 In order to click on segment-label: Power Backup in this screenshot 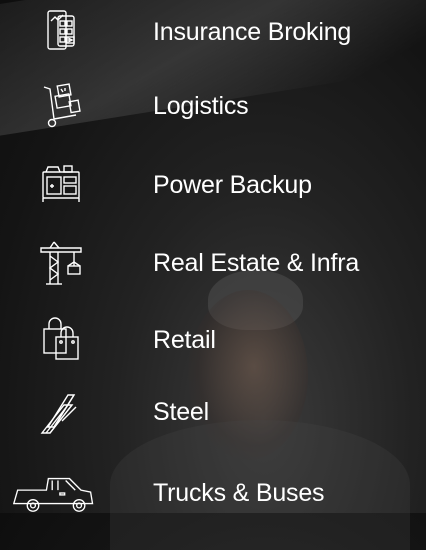, I will do `click(232, 185)`.